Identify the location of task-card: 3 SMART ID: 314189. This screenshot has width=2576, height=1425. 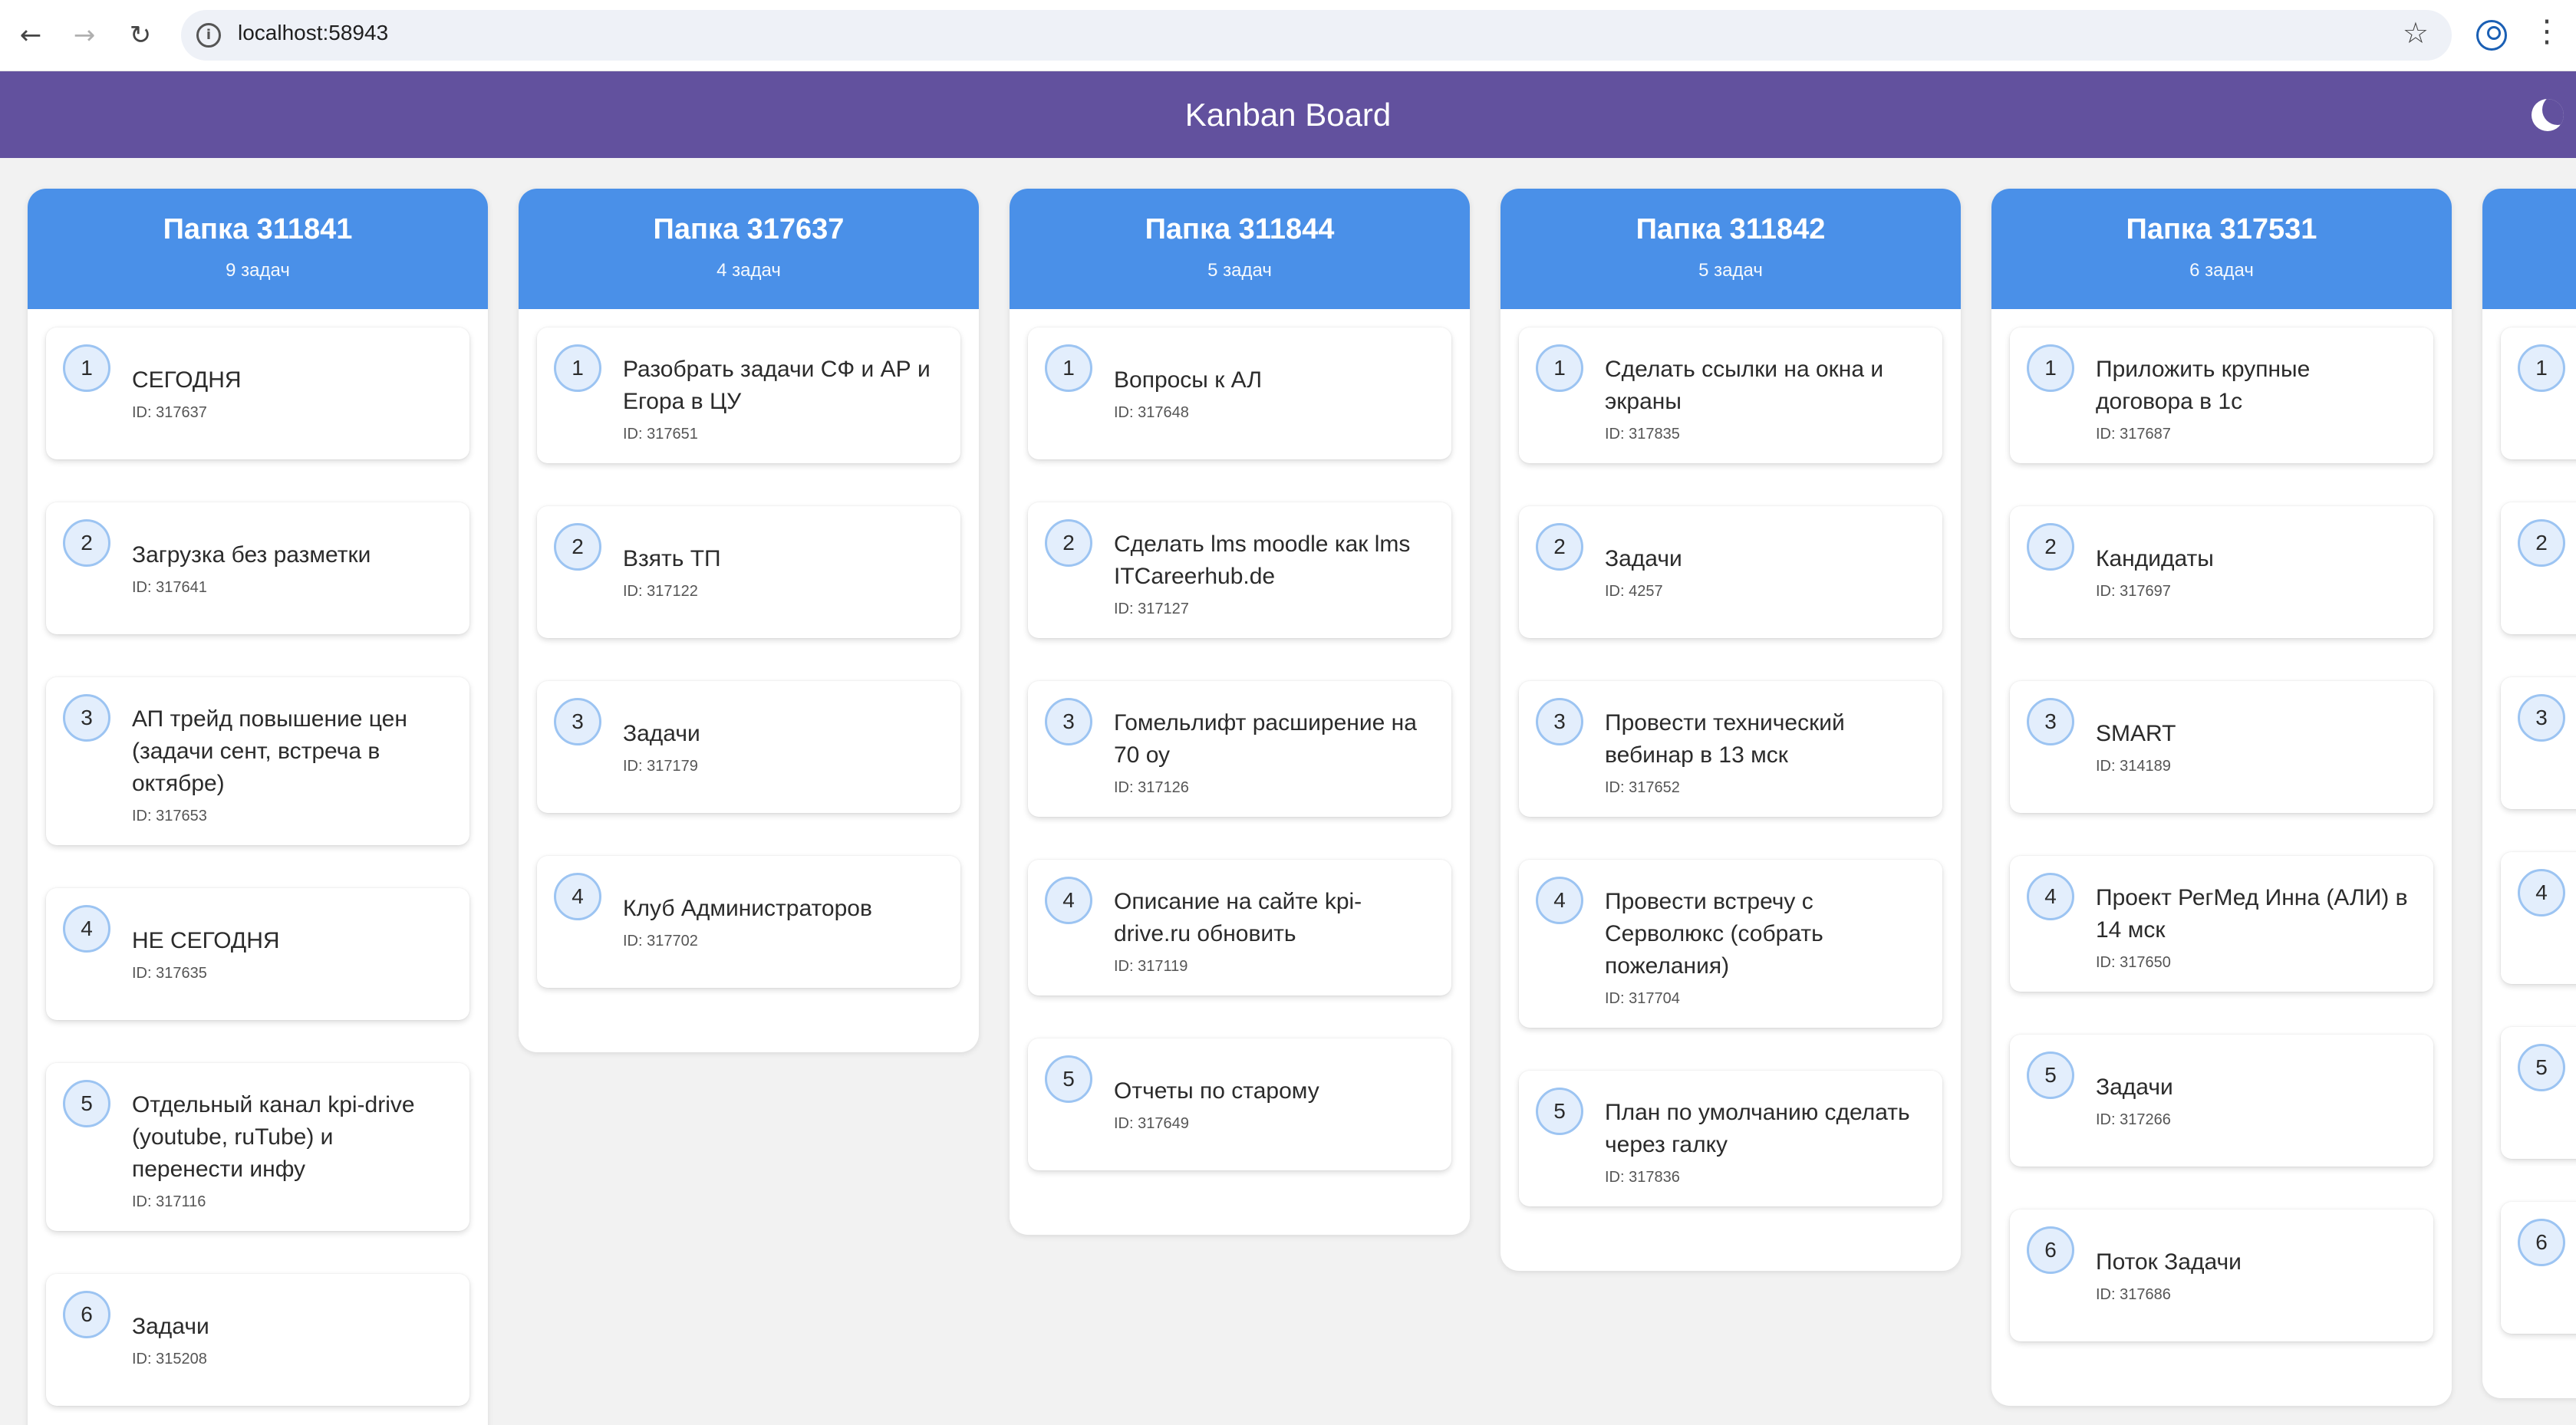
(2221, 747).